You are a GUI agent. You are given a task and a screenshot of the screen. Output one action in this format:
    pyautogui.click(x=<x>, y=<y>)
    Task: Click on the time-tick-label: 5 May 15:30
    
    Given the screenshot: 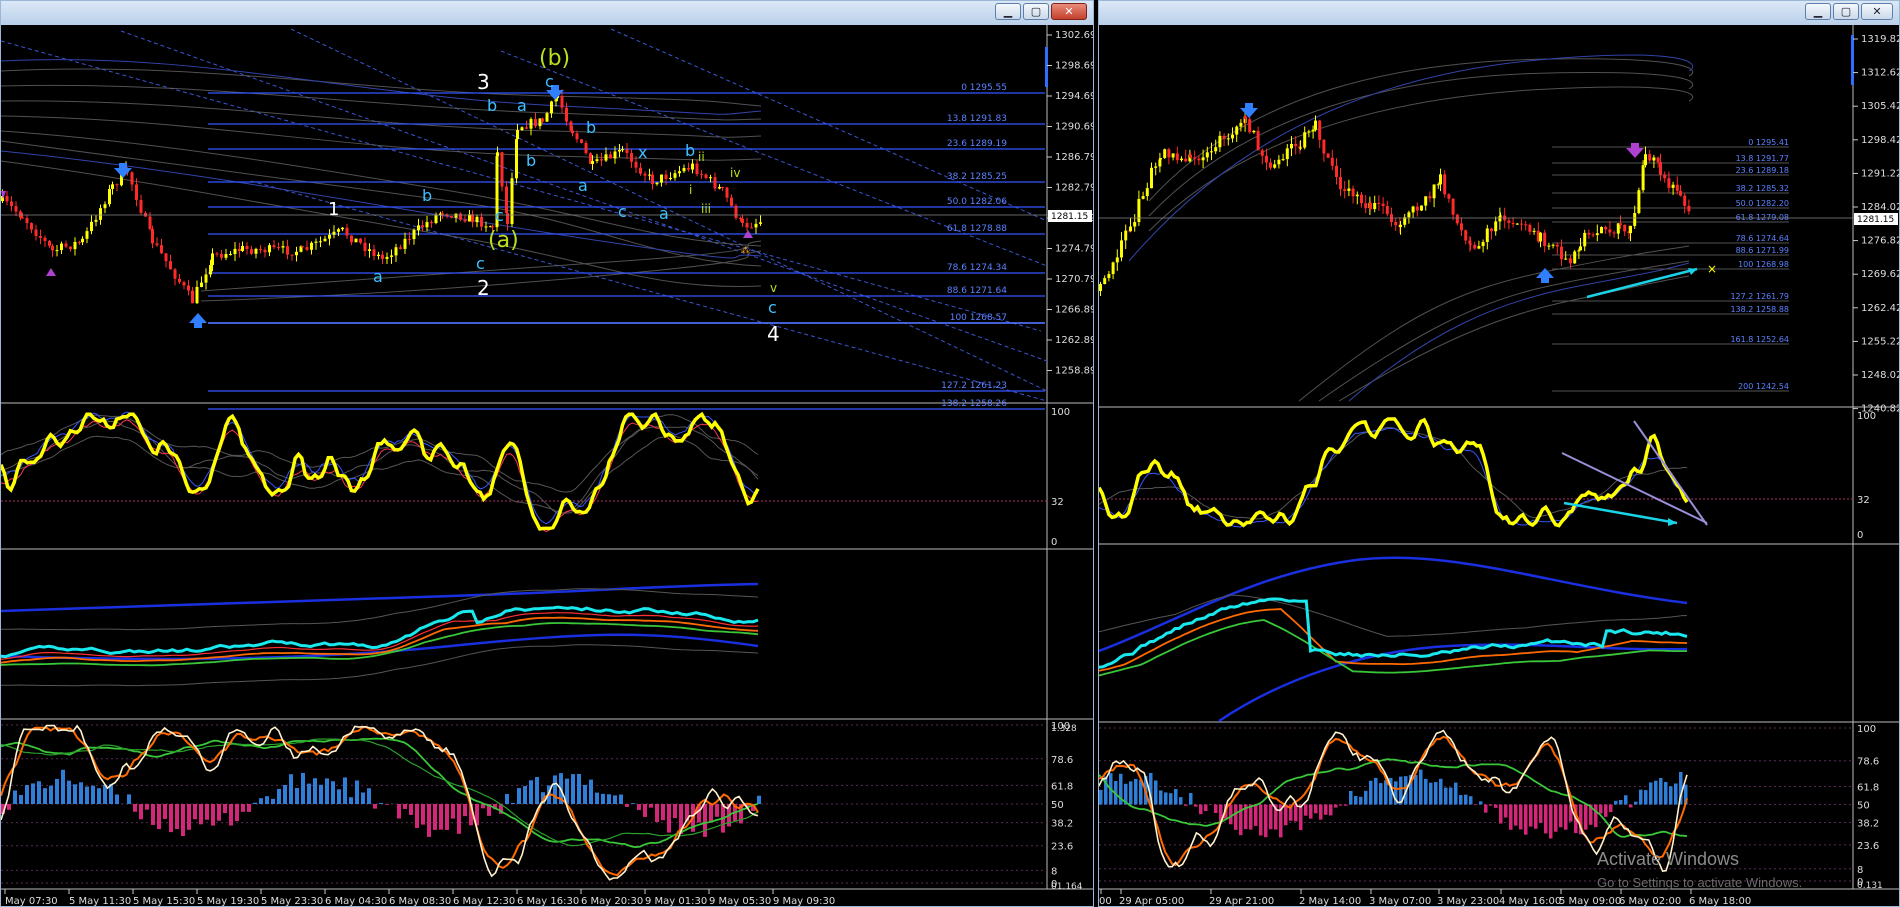 What is the action you would take?
    pyautogui.click(x=164, y=901)
    